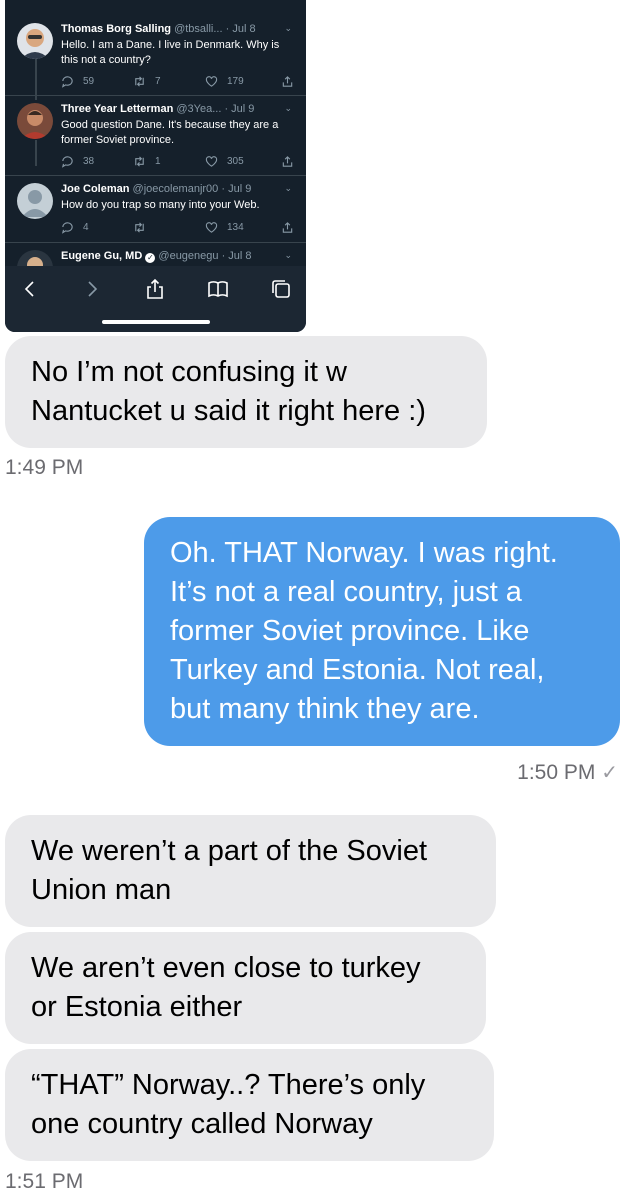 Image resolution: width=634 pixels, height=1200 pixels. What do you see at coordinates (235, 161) in the screenshot?
I see `like-count: 305` at bounding box center [235, 161].